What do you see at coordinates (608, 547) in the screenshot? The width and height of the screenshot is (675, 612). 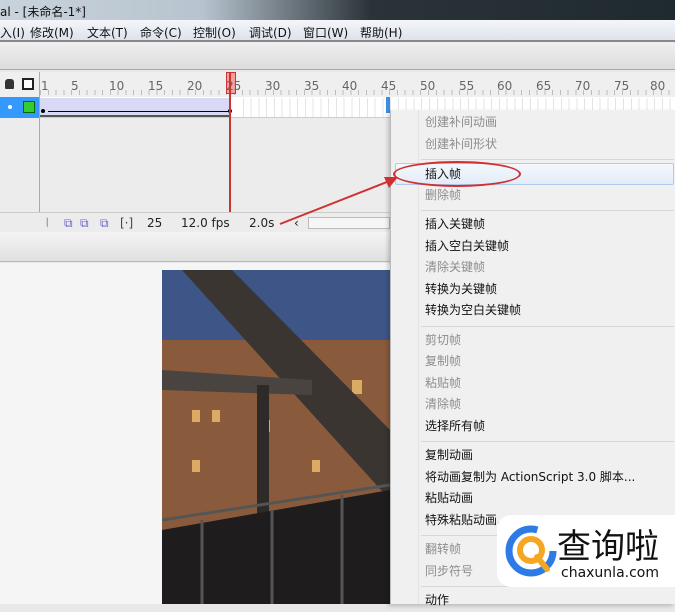 I see `watermark-brand: 查询啦` at bounding box center [608, 547].